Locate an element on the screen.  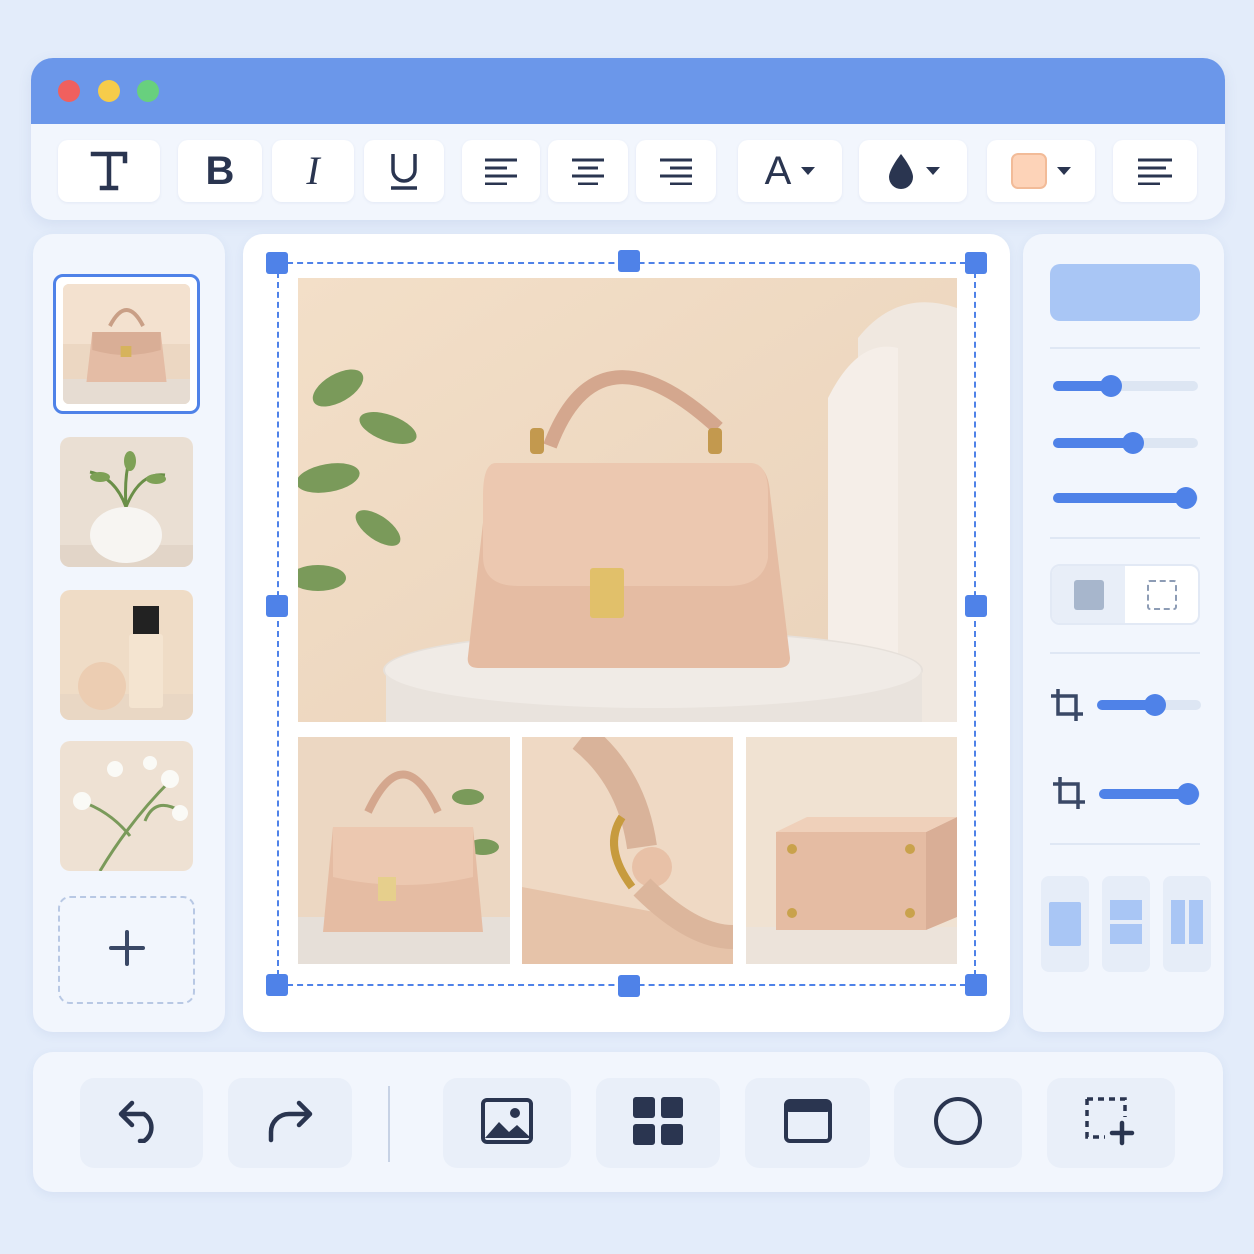
fill-toggle is located at coordinates (1125, 594).